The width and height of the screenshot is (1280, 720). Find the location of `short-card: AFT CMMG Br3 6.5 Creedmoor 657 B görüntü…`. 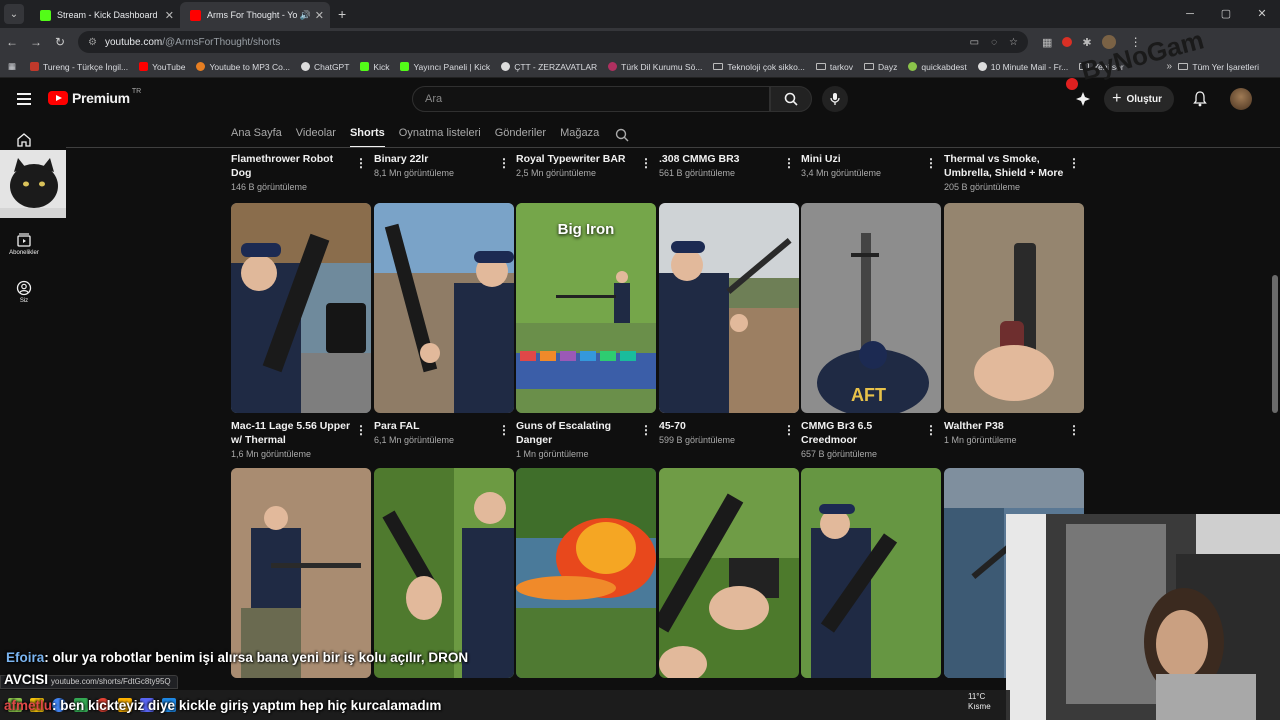

short-card: AFT CMMG Br3 6.5 Creedmoor 657 B görüntü… is located at coordinates (871, 331).